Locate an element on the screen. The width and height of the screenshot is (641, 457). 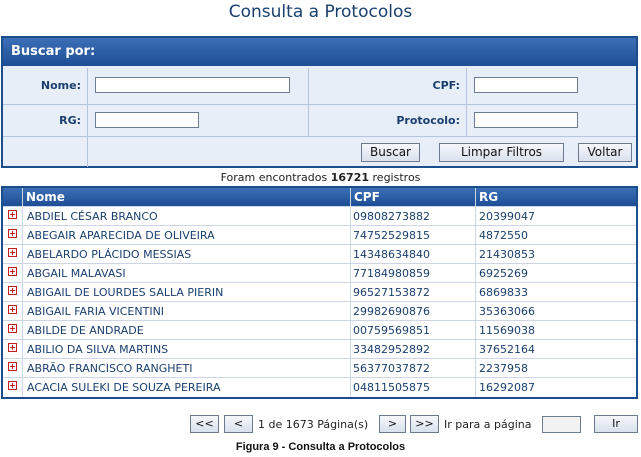
limpar-filtros-button: Limpar Filtros is located at coordinates (501, 152).